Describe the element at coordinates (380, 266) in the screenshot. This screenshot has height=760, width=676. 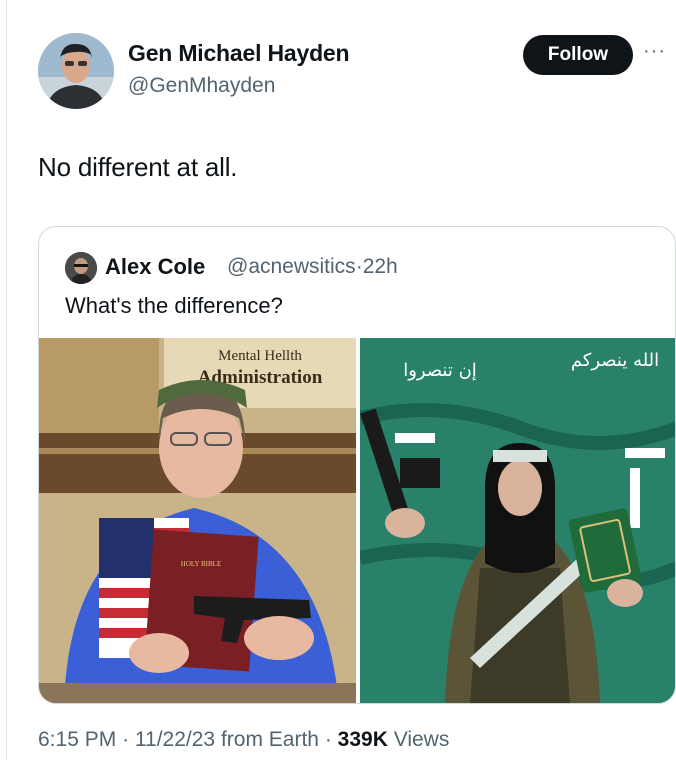
I see `quoted-age: 22h` at that location.